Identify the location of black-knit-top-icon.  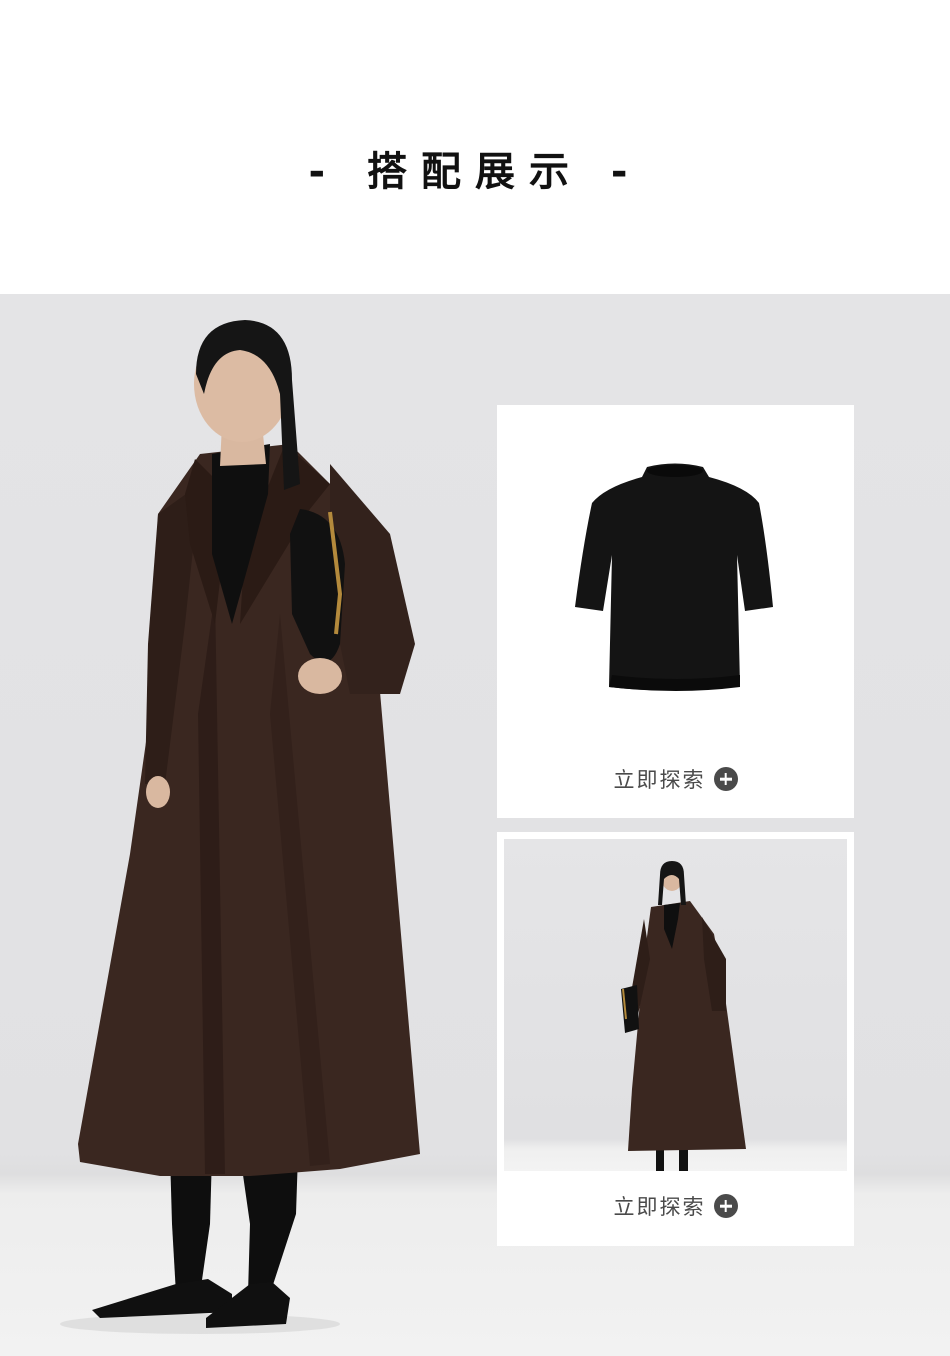
(674, 577).